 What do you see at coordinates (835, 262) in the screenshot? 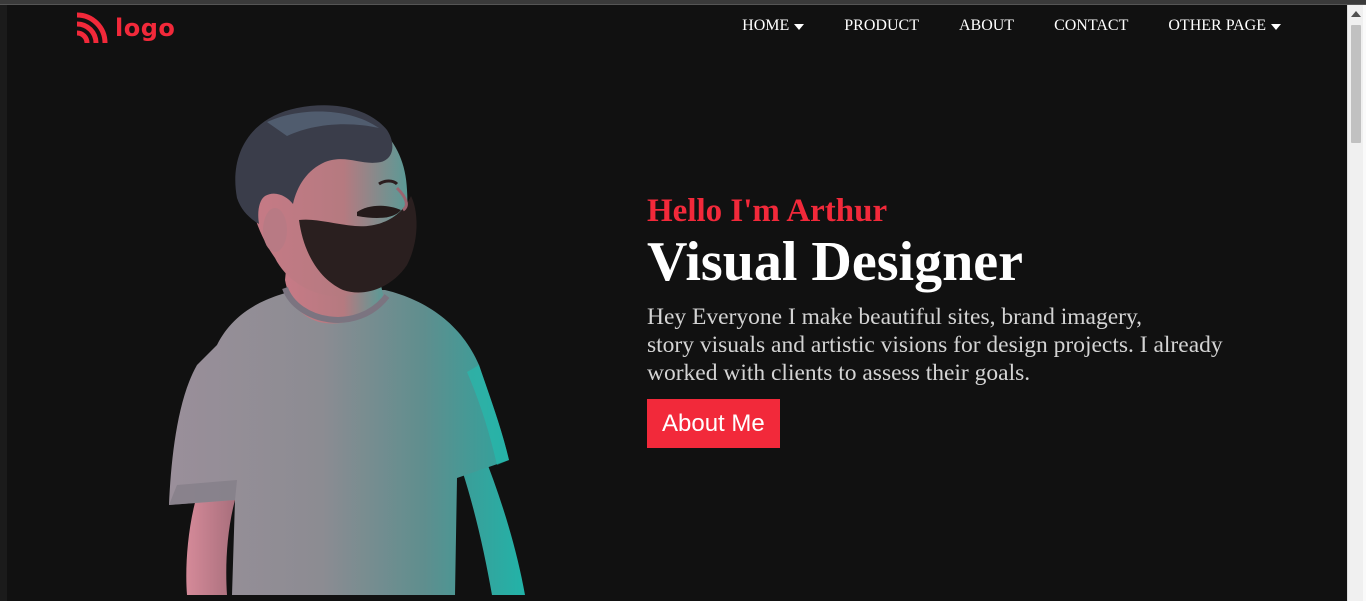
I see `hero-headline: Visual Designer` at bounding box center [835, 262].